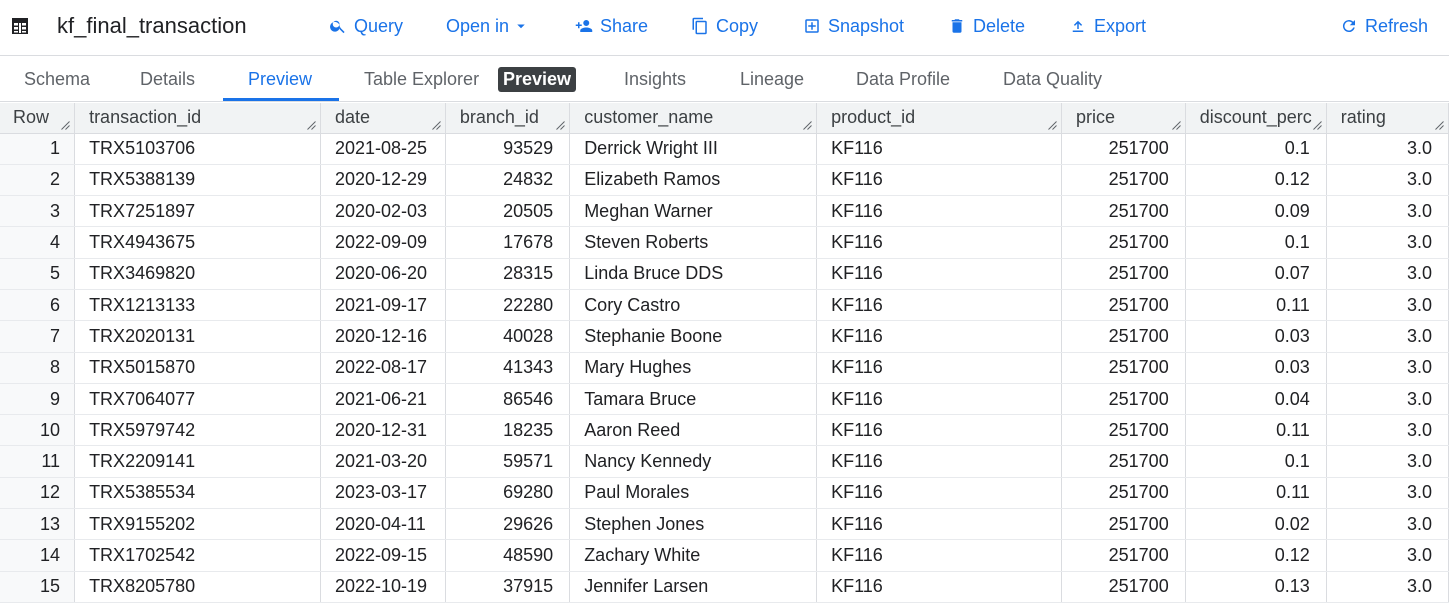 Image resolution: width=1449 pixels, height=606 pixels. I want to click on cell-branch-id: 17678, so click(508, 242).